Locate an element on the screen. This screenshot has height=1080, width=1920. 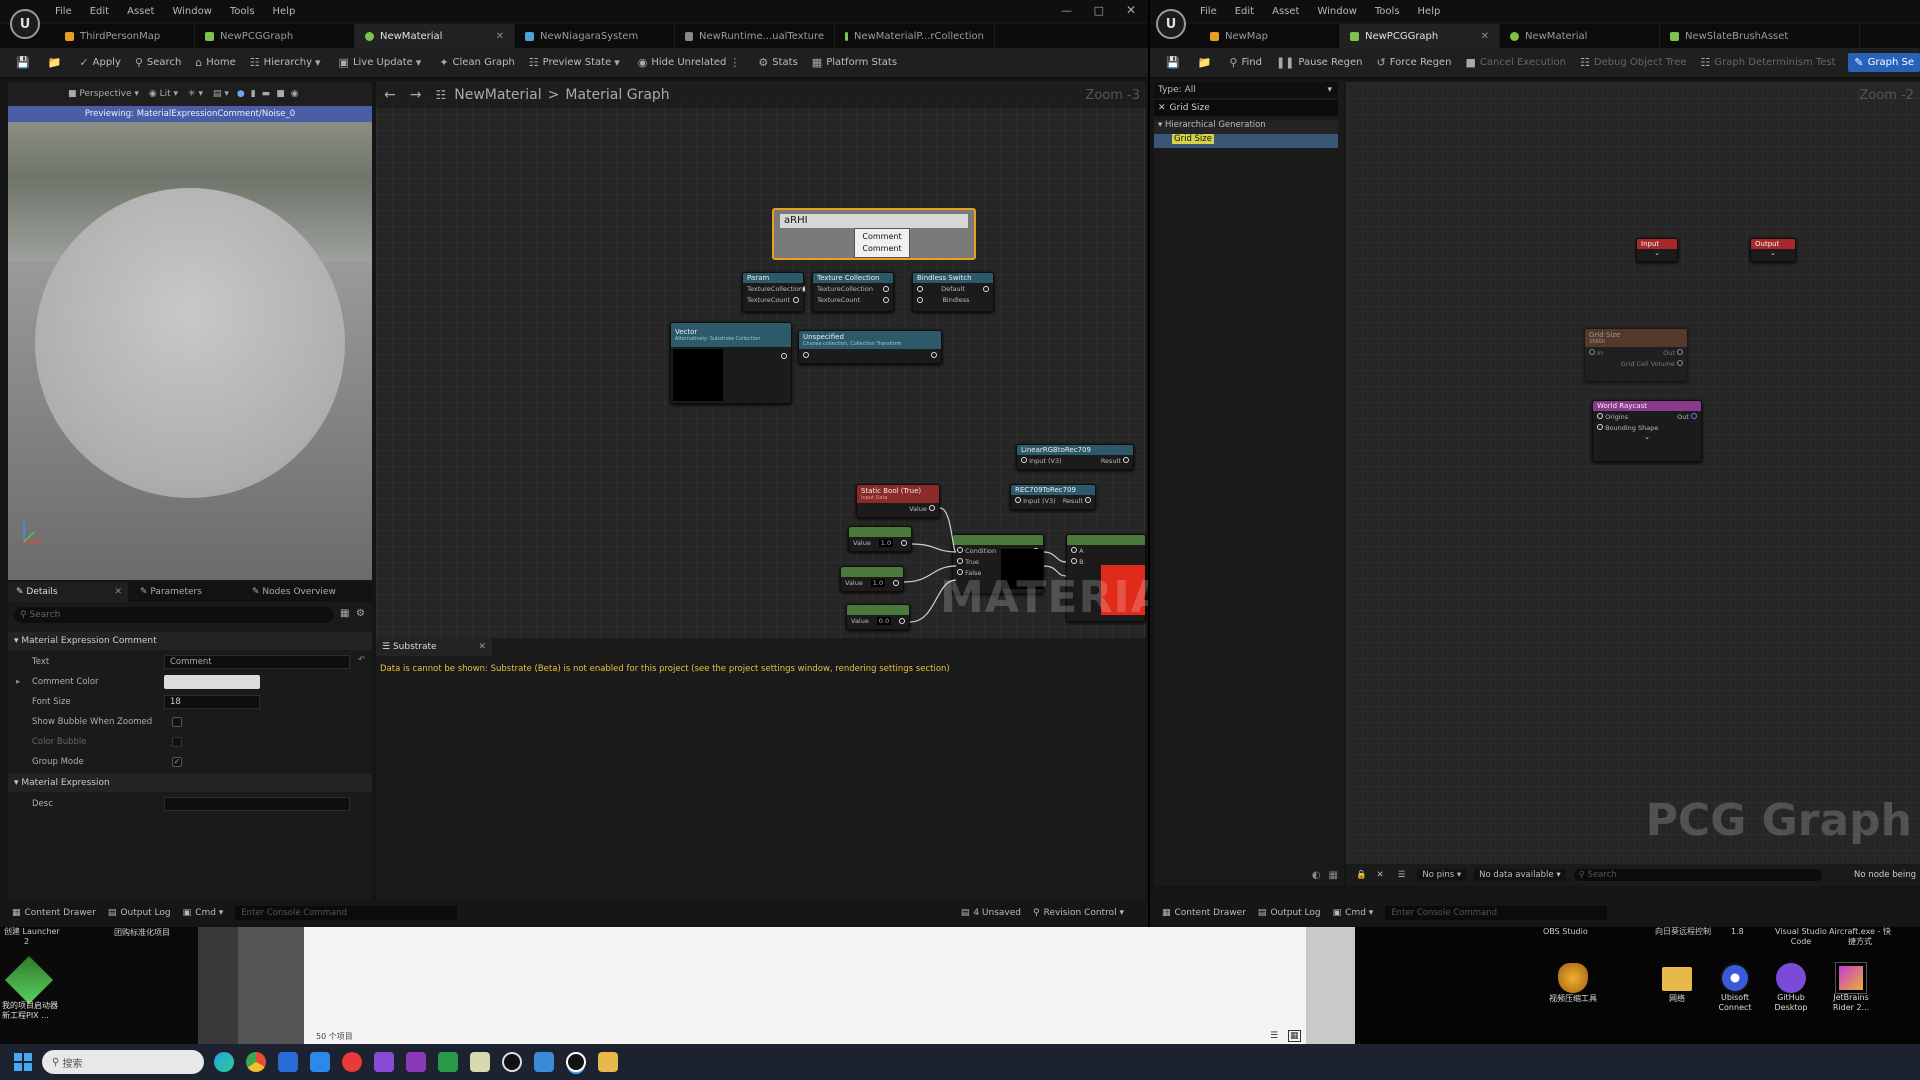
close-icon: ✕ is located at coordinates (1131, 10).